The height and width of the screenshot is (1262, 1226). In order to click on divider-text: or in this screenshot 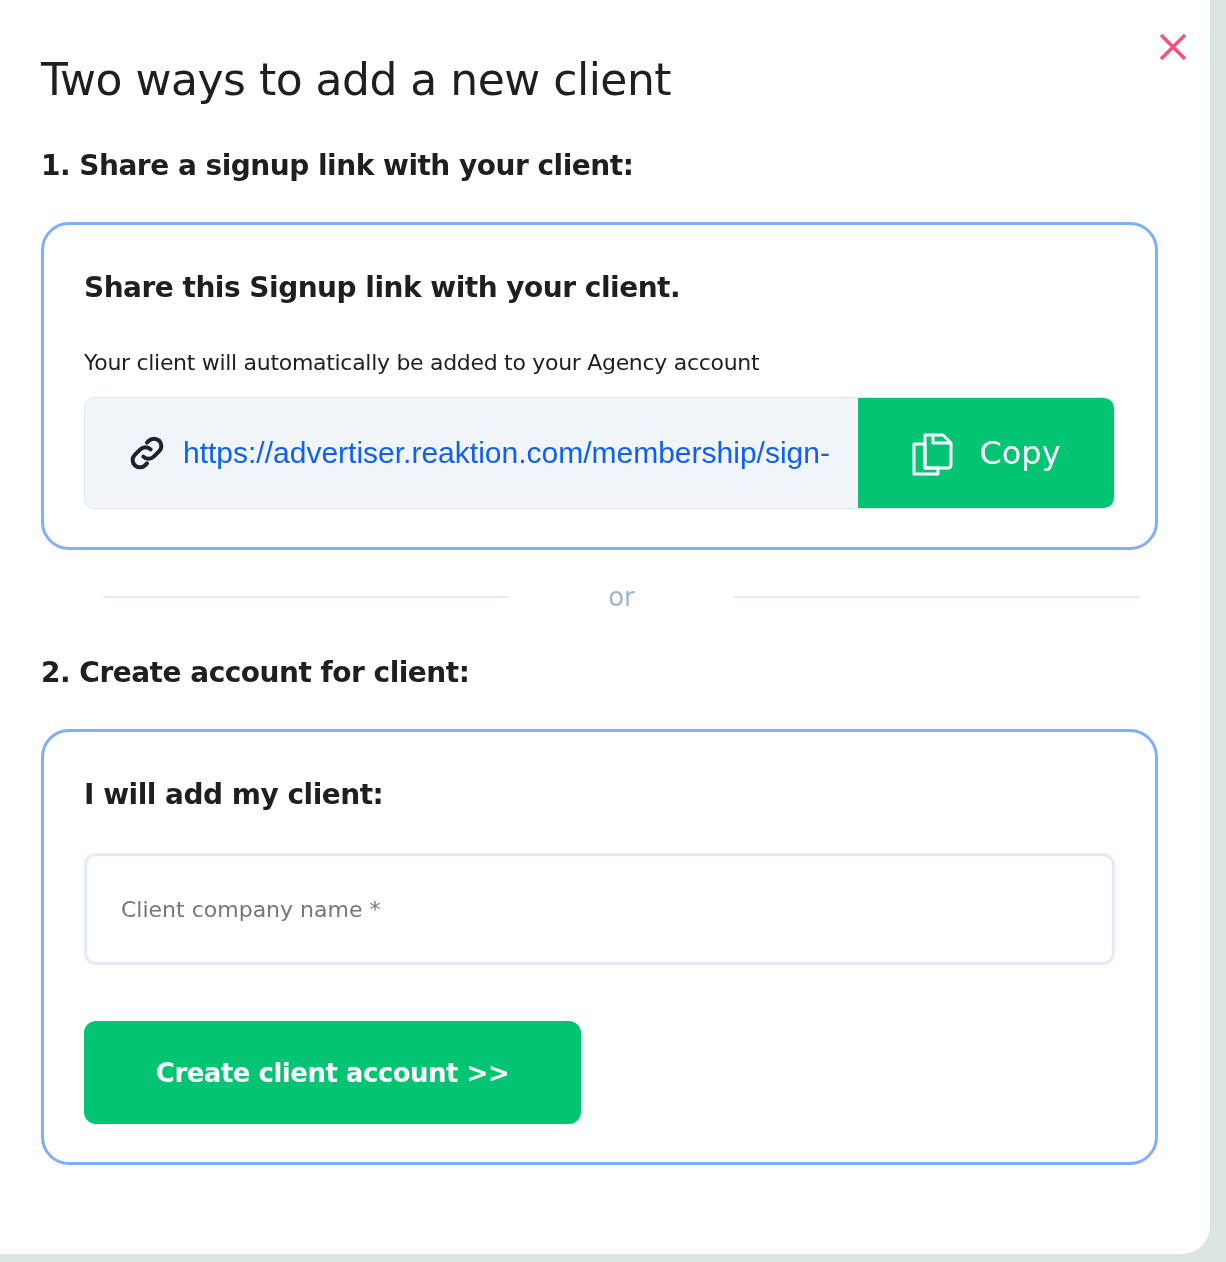, I will do `click(621, 597)`.